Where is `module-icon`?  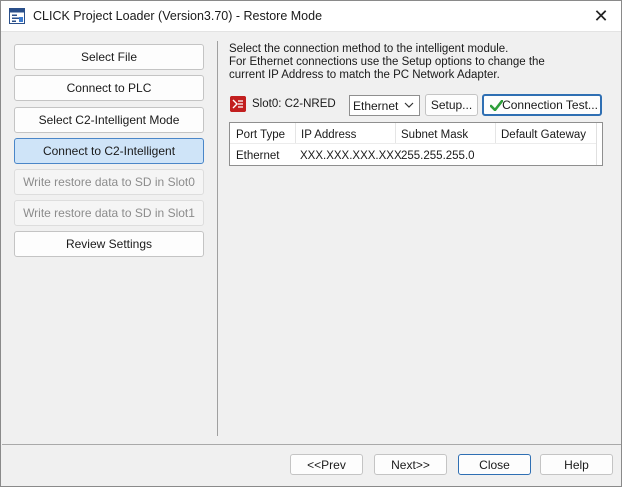 module-icon is located at coordinates (238, 104).